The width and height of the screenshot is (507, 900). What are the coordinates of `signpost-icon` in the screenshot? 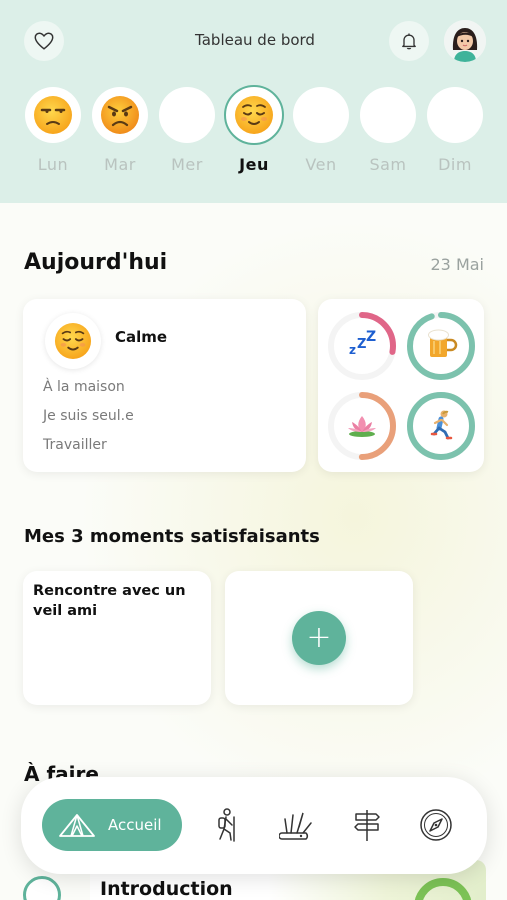 It's located at (367, 825).